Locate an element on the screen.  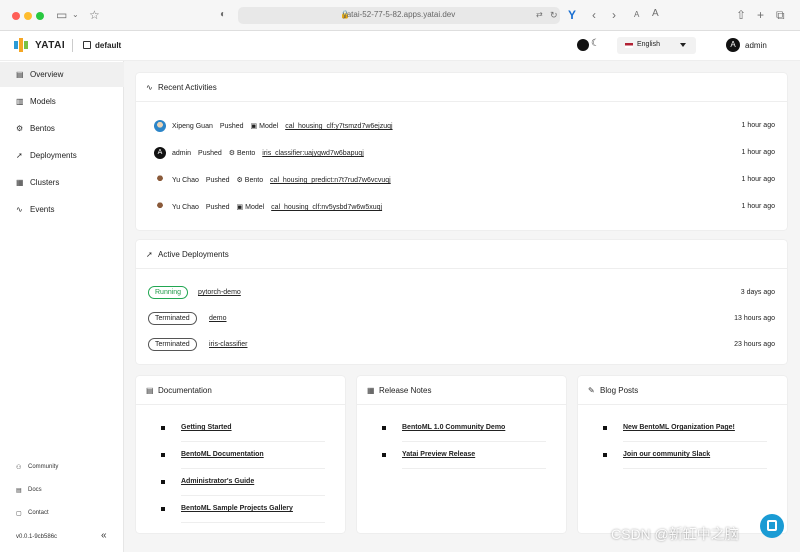
sidebar-item-overview: ▤ Overview is located at coordinates (62, 74).